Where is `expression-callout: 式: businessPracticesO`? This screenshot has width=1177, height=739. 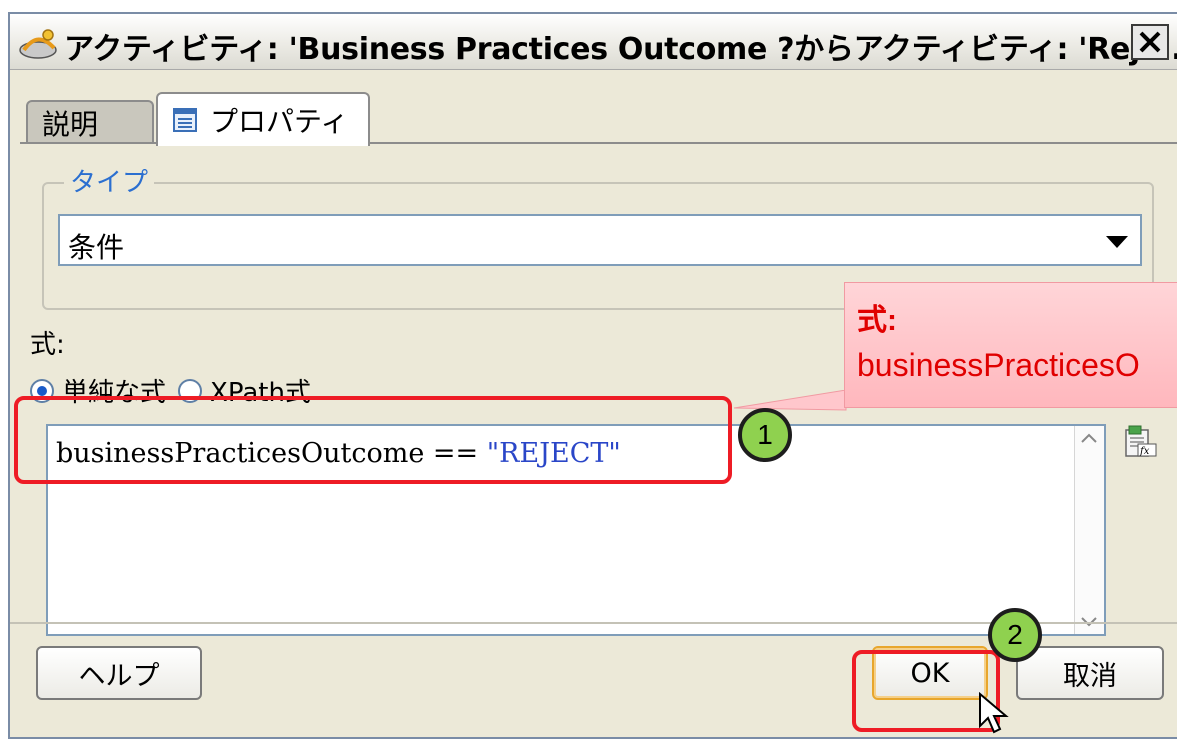
expression-callout: 式: businessPracticesO is located at coordinates (1010, 345).